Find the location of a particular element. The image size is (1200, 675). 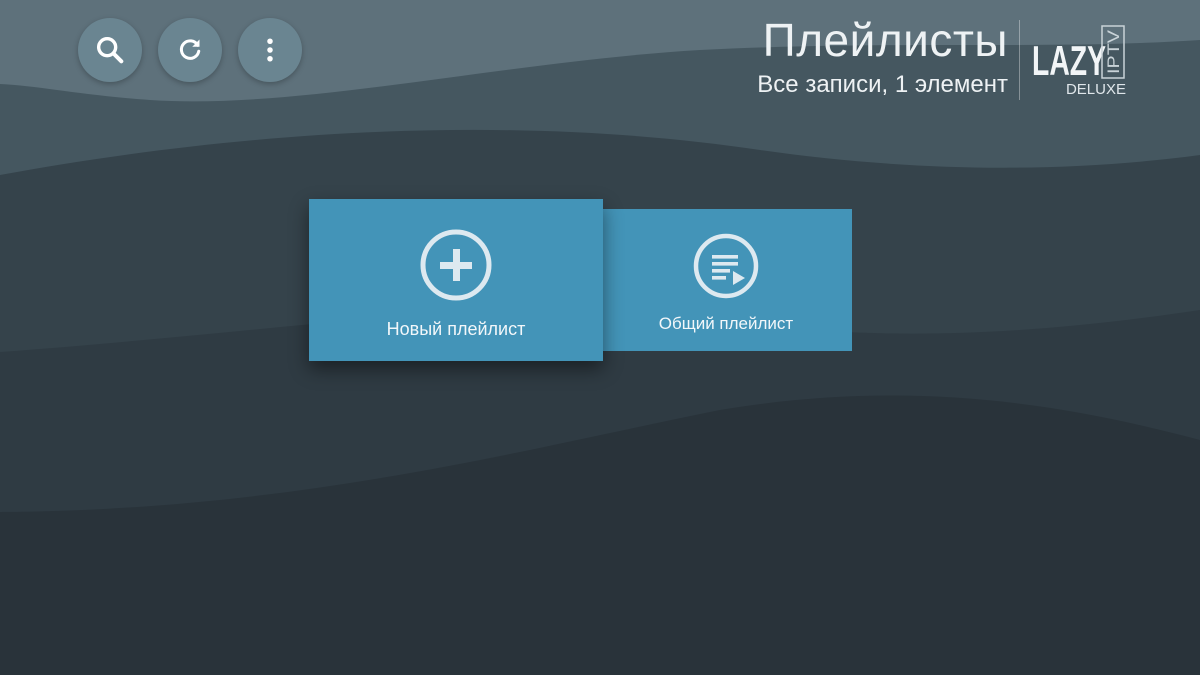

more-options-button is located at coordinates (270, 50).